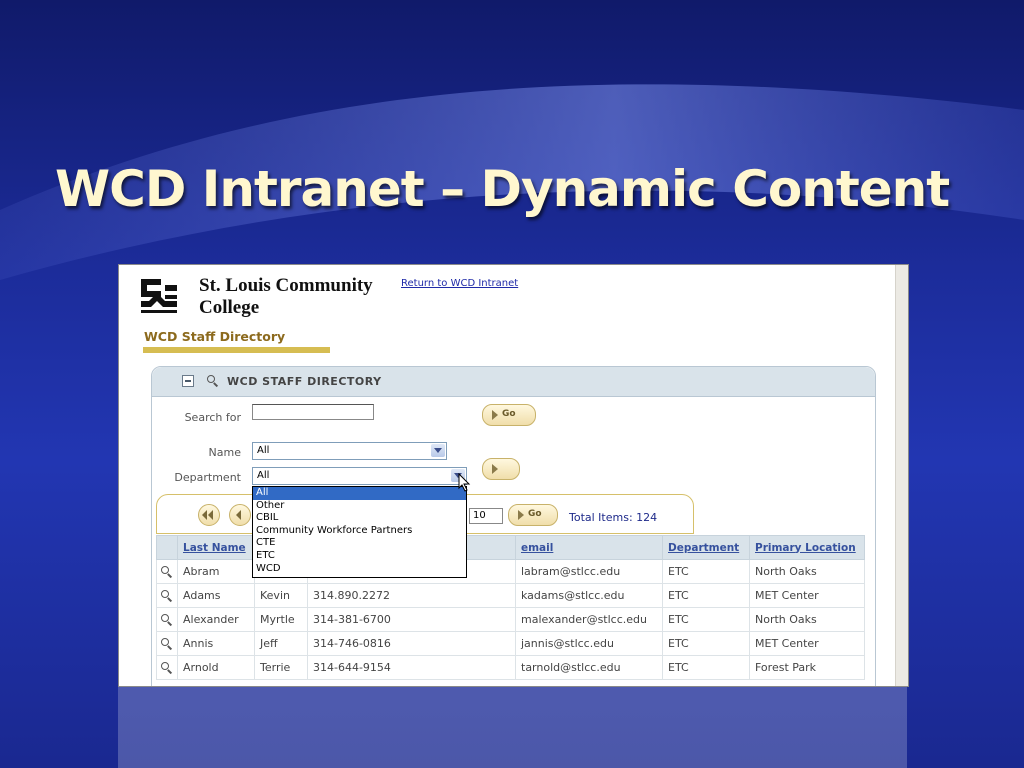  Describe the element at coordinates (216, 619) in the screenshot. I see `cell-last-name: Alexander` at that location.